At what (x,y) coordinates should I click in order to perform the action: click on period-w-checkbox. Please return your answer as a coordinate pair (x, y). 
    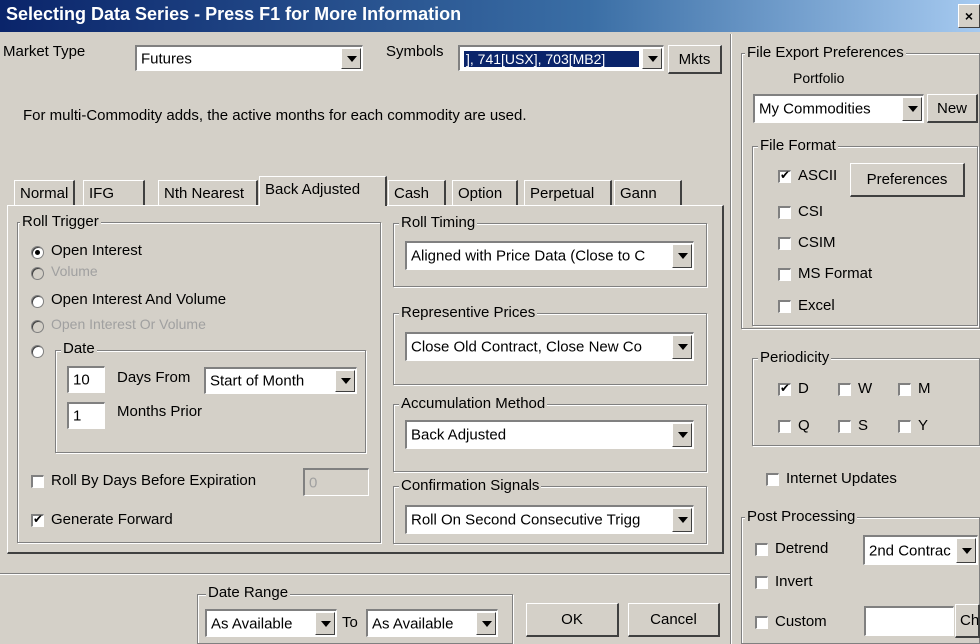
    Looking at the image, I should click on (844, 389).